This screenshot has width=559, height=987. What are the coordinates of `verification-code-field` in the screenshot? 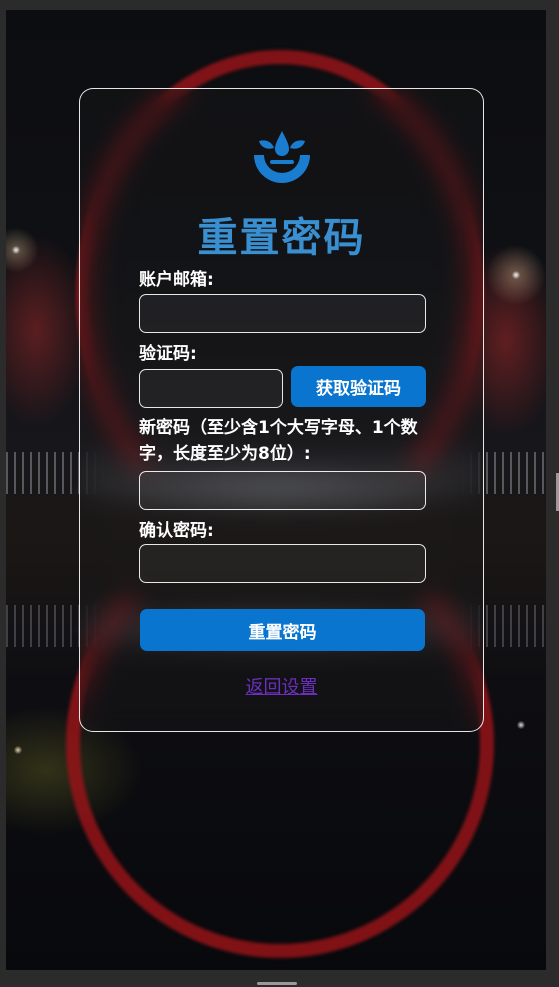 It's located at (211, 388).